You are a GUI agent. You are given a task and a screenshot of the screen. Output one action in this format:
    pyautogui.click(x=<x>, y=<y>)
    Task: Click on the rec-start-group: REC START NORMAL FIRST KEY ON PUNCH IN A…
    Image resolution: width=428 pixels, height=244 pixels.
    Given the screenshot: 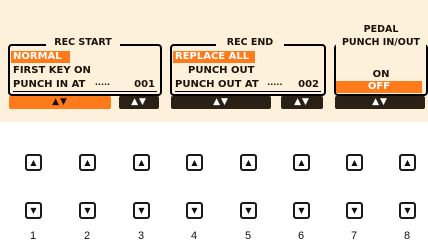 What is the action you would take?
    pyautogui.click(x=85, y=67)
    